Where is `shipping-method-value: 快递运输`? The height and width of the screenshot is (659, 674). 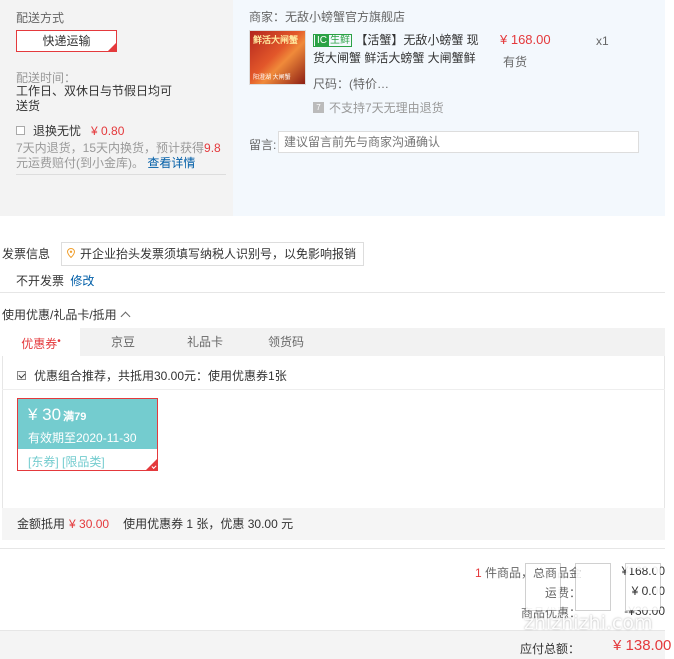 shipping-method-value: 快递运输 is located at coordinates (66, 41).